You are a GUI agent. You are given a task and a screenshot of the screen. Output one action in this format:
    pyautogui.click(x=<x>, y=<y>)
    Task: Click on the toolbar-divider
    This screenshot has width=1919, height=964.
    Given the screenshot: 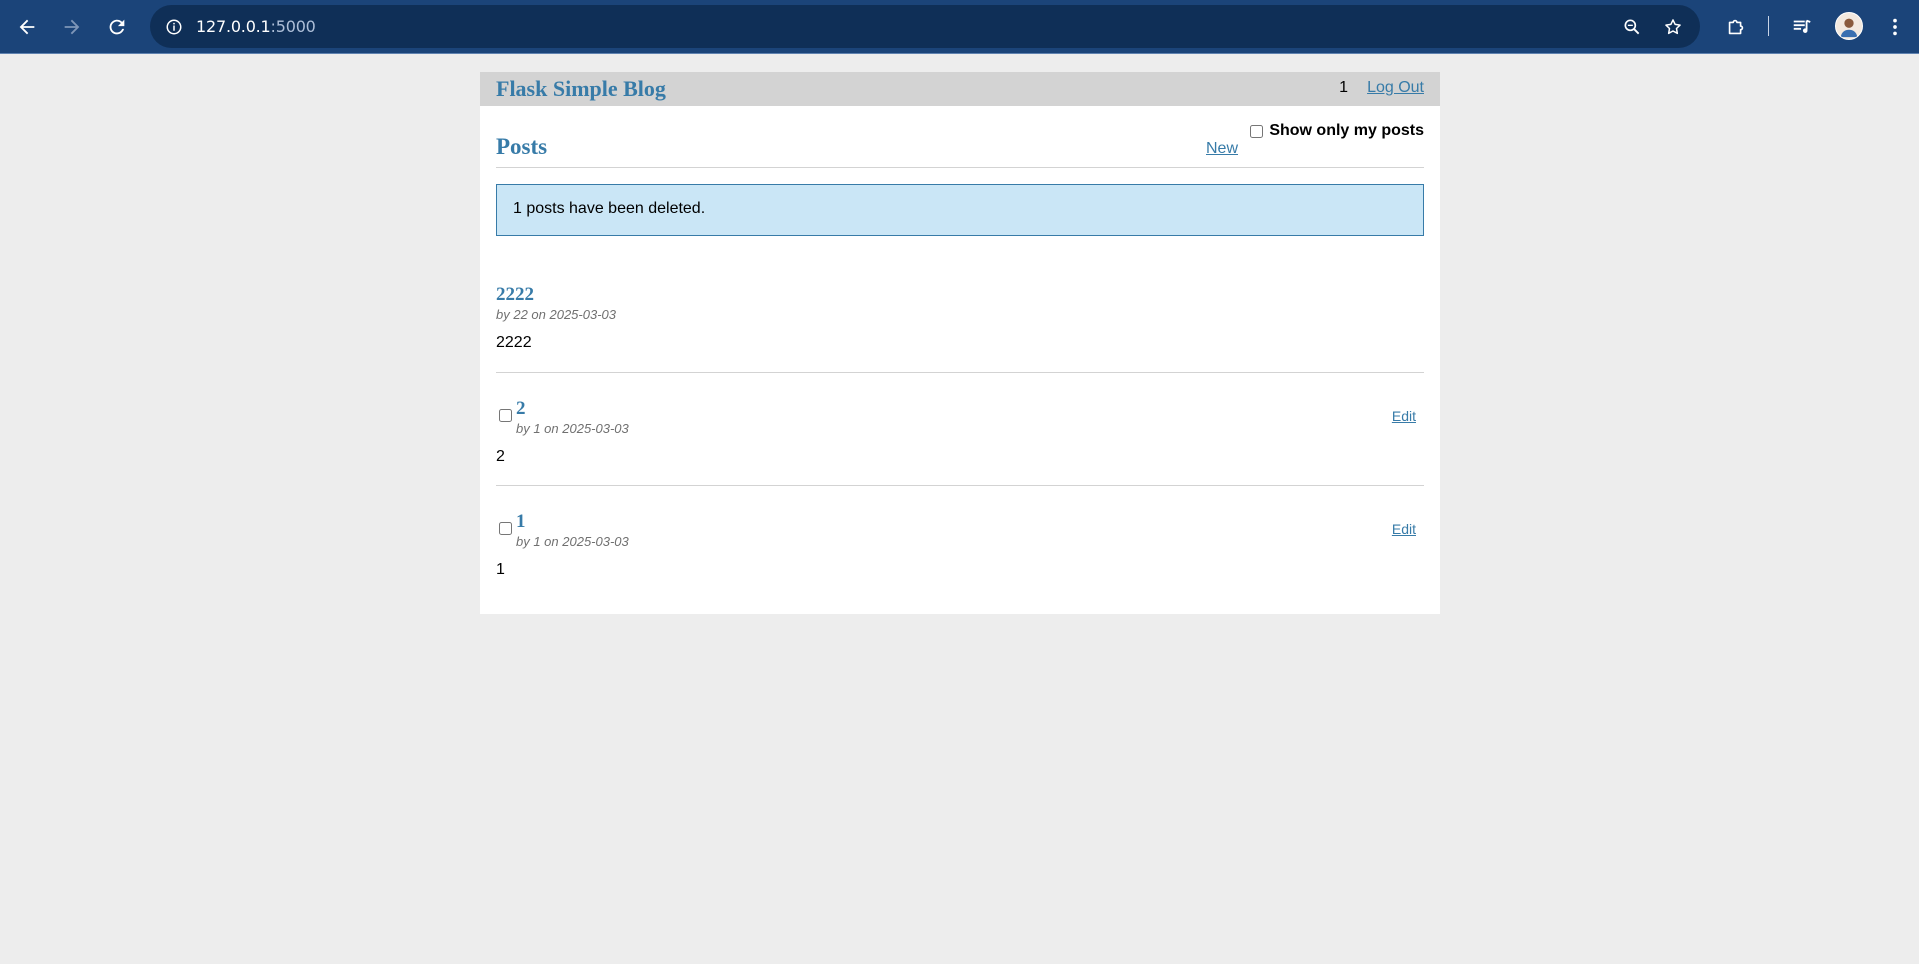 What is the action you would take?
    pyautogui.click(x=1768, y=26)
    